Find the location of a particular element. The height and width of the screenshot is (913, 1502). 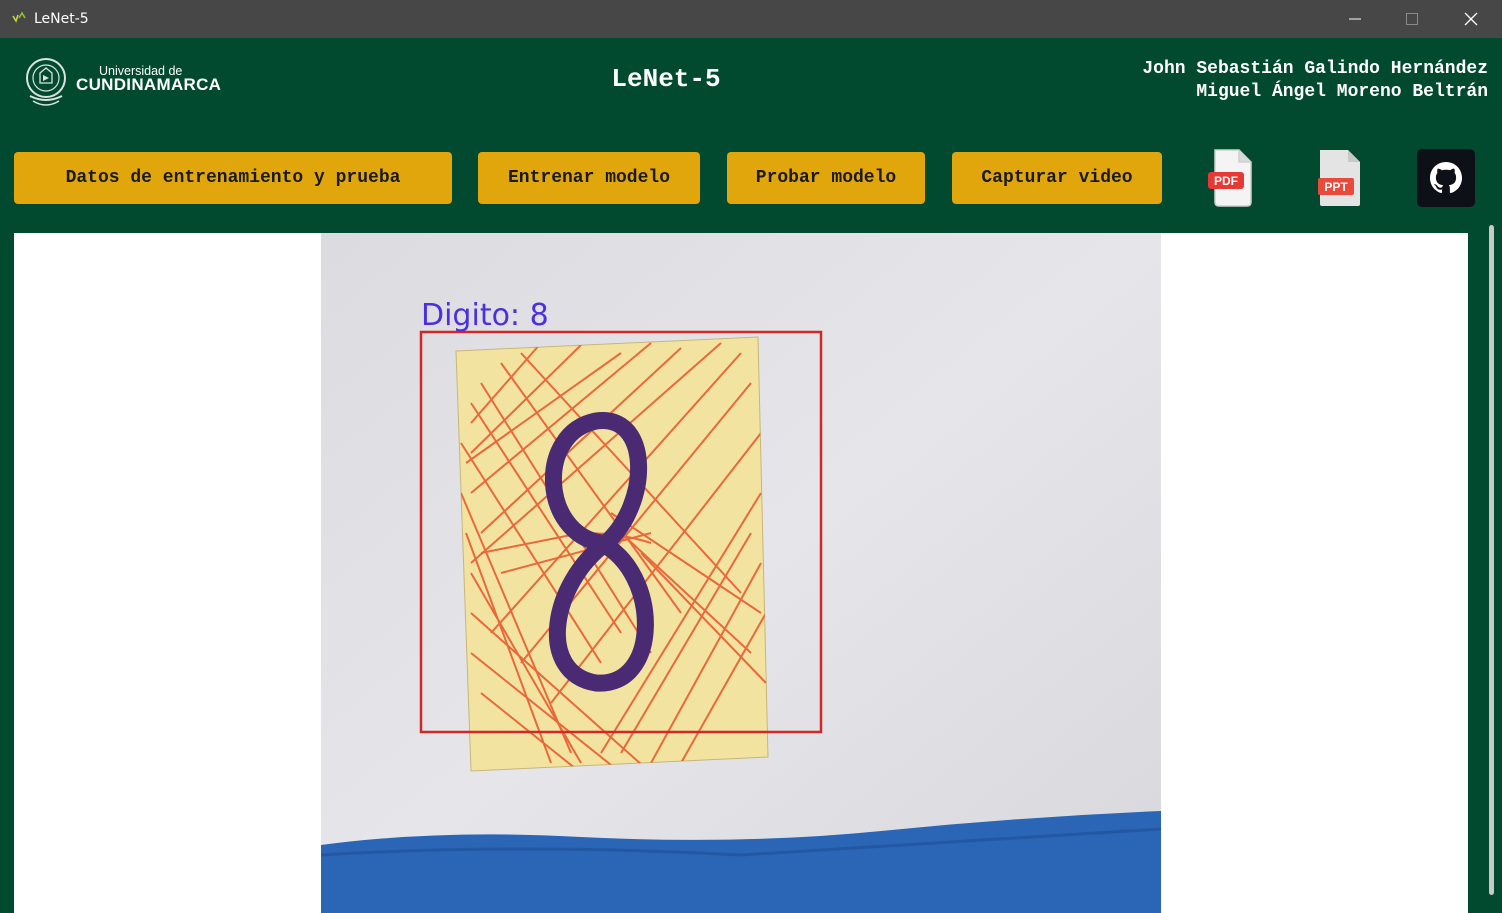

university-name-line2: CUNDINAMARCA is located at coordinates (149, 84).